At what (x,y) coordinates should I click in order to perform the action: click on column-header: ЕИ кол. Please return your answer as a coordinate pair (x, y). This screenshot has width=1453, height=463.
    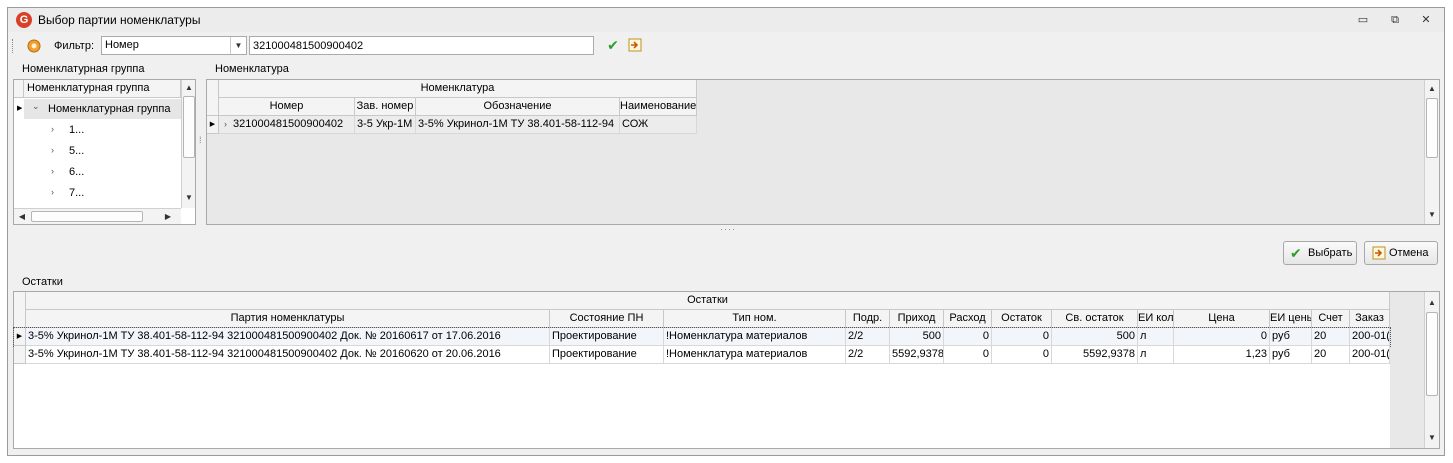
    Looking at the image, I should click on (1156, 319).